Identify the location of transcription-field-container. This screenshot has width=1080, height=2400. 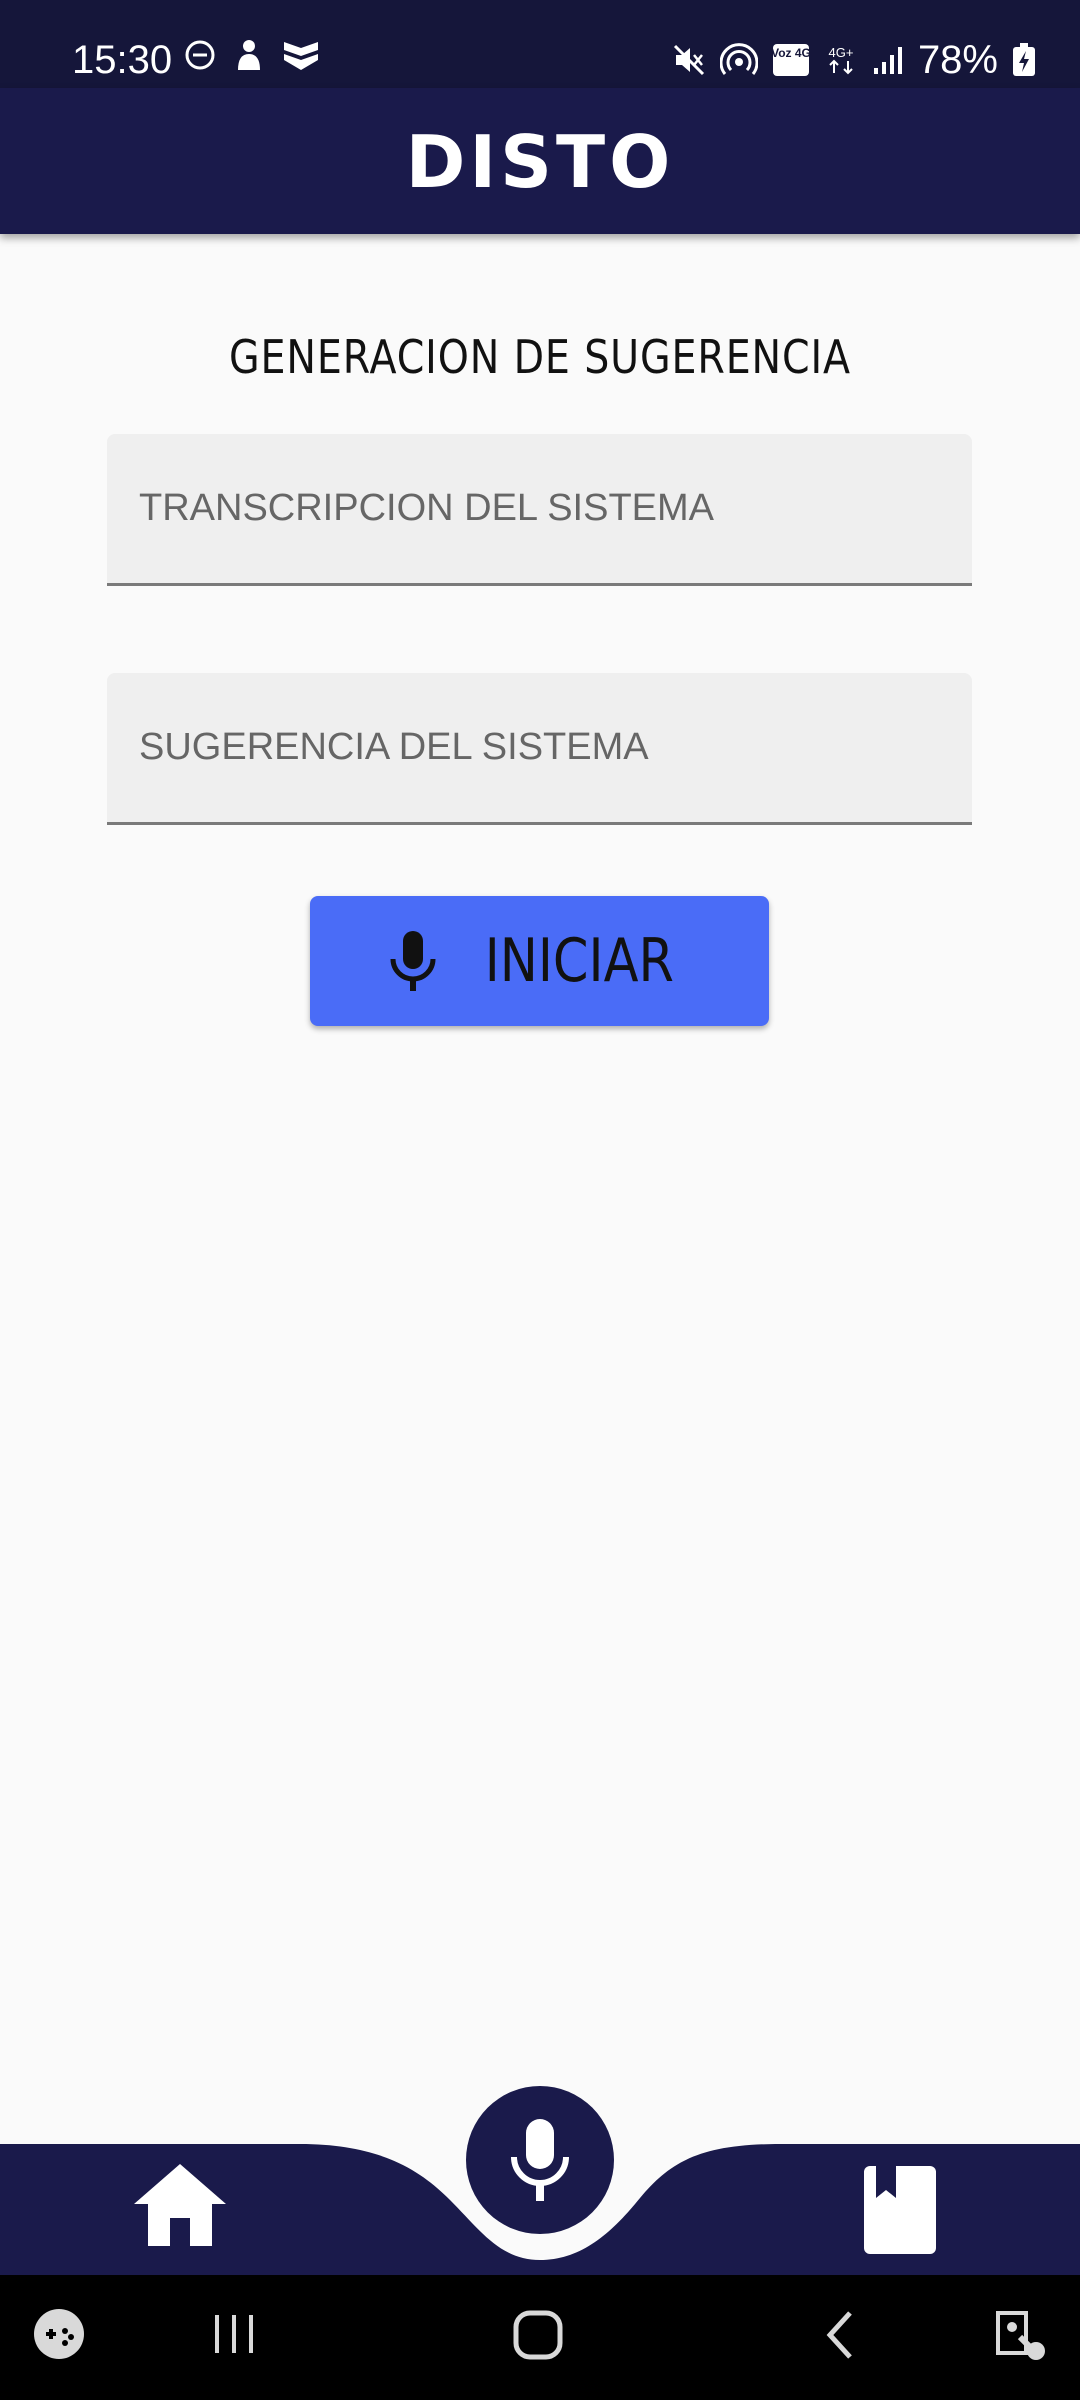
(539, 510).